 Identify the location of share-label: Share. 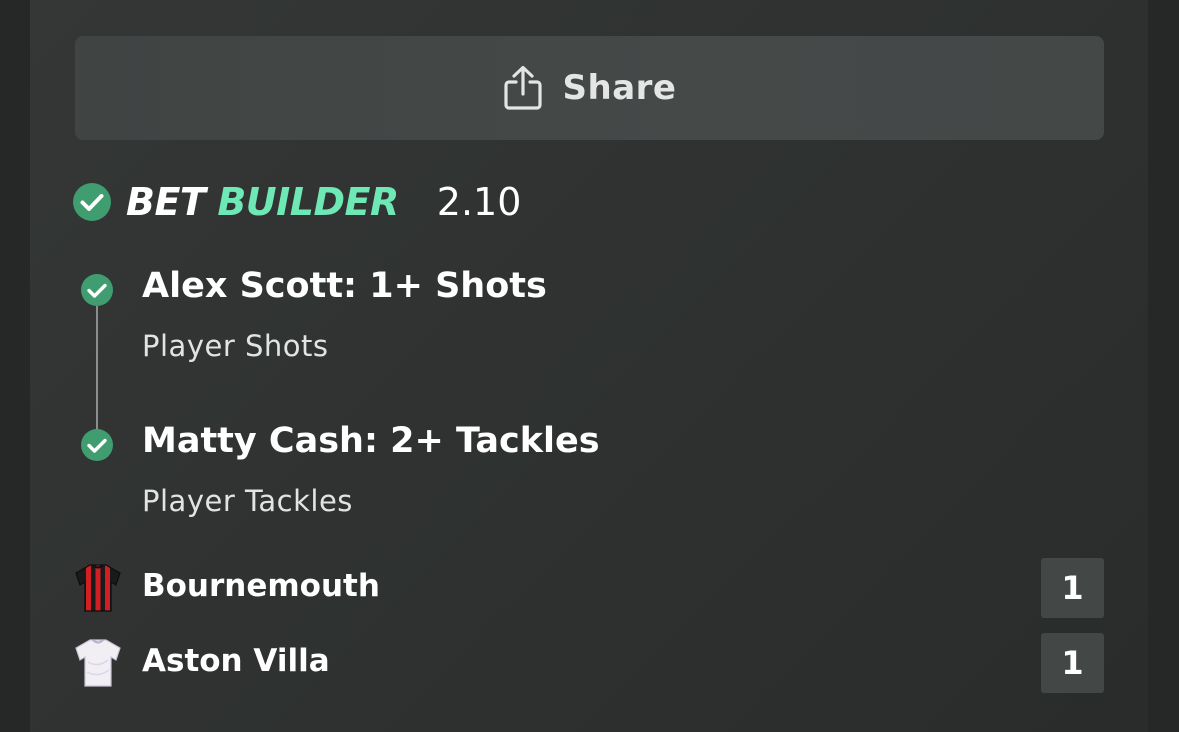
(619, 88).